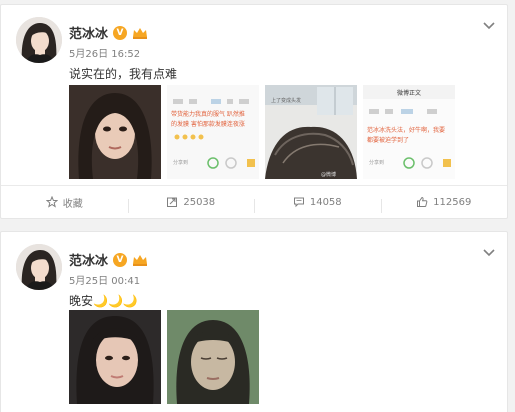 The width and height of the screenshot is (515, 412). What do you see at coordinates (208, 114) in the screenshot?
I see `screenshot-line: 带货能力我真的服气 趴然推` at bounding box center [208, 114].